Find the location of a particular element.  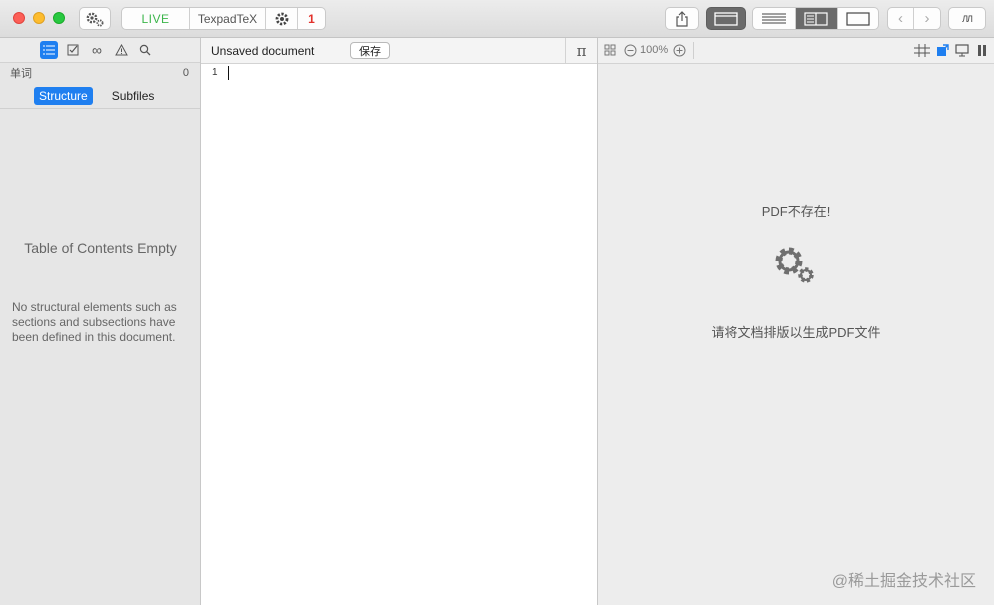

references-mode-button: ∞ is located at coordinates (97, 50).